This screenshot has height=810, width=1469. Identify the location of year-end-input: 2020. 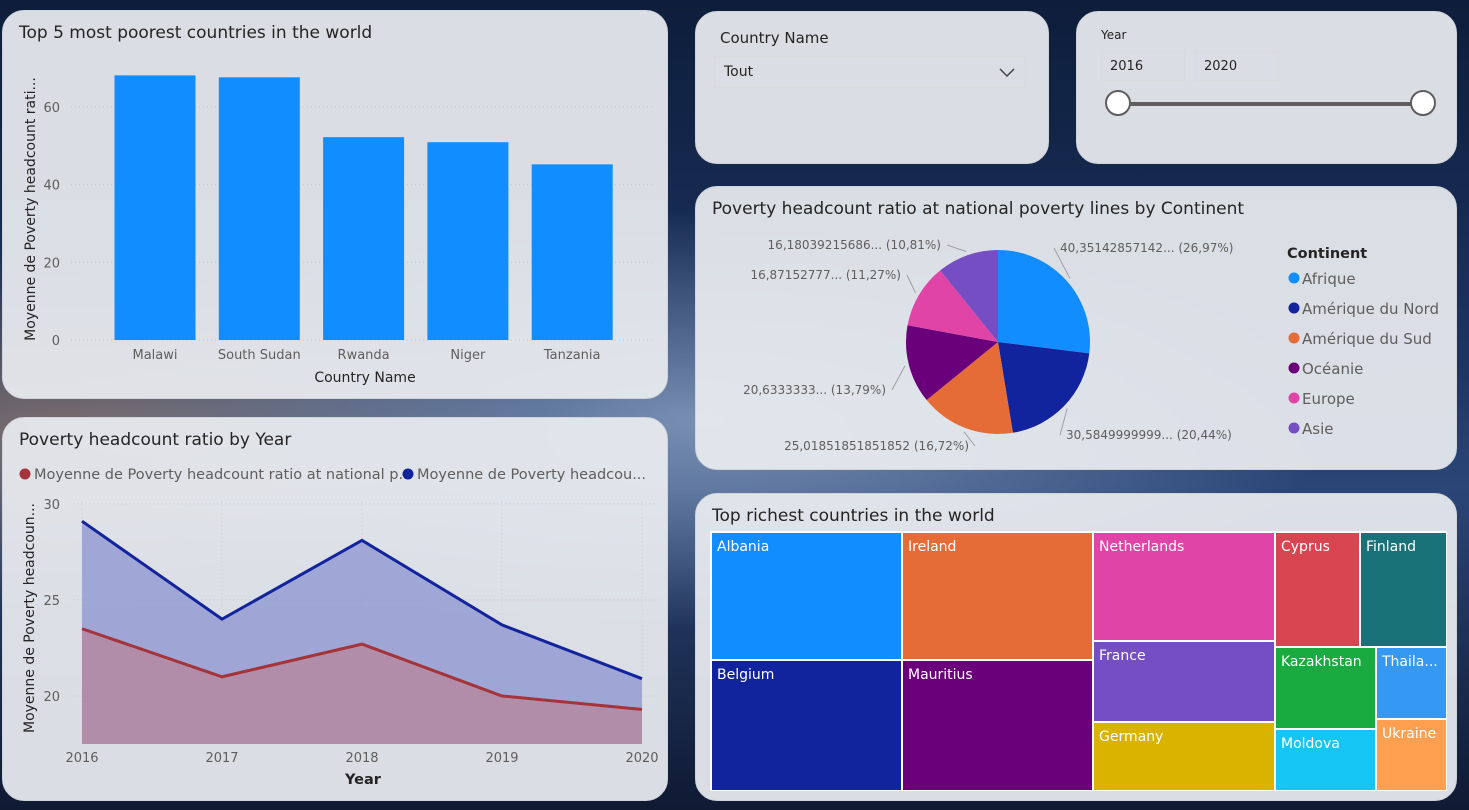
(1237, 66).